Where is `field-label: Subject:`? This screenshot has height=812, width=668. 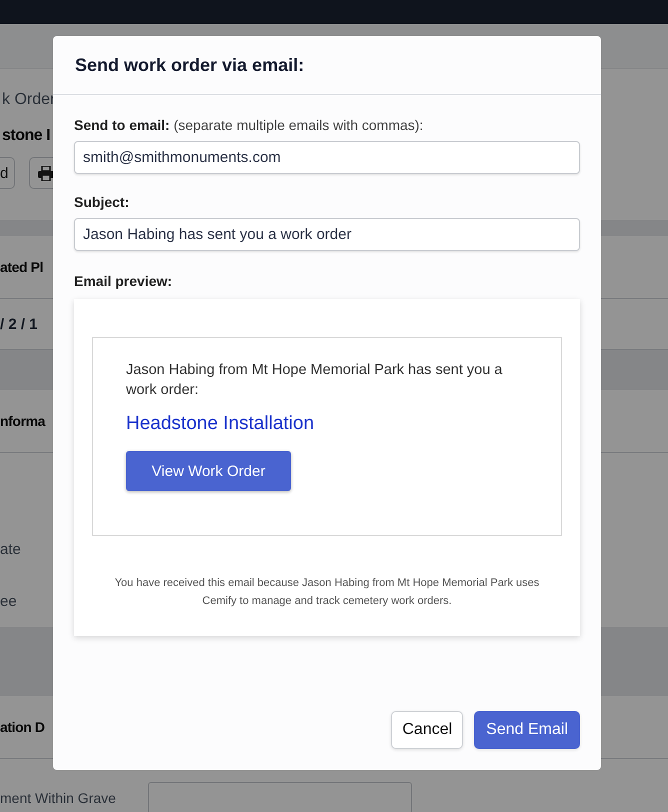
field-label: Subject: is located at coordinates (102, 202).